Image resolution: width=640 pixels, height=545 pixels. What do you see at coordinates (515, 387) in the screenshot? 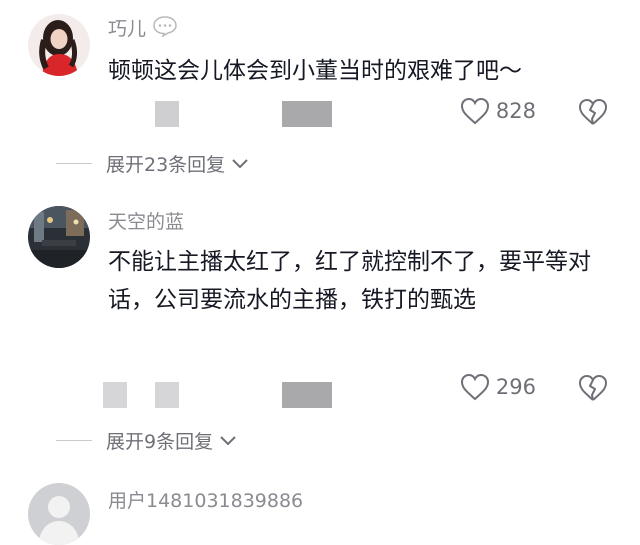
I see `like-count: 296` at bounding box center [515, 387].